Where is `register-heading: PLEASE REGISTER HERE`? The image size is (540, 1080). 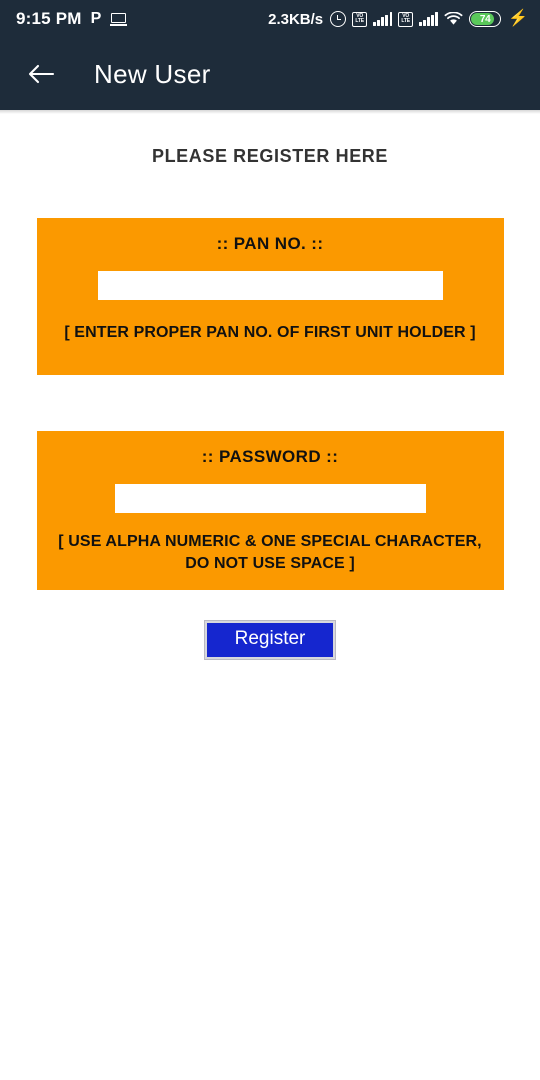 register-heading: PLEASE REGISTER HERE is located at coordinates (270, 156).